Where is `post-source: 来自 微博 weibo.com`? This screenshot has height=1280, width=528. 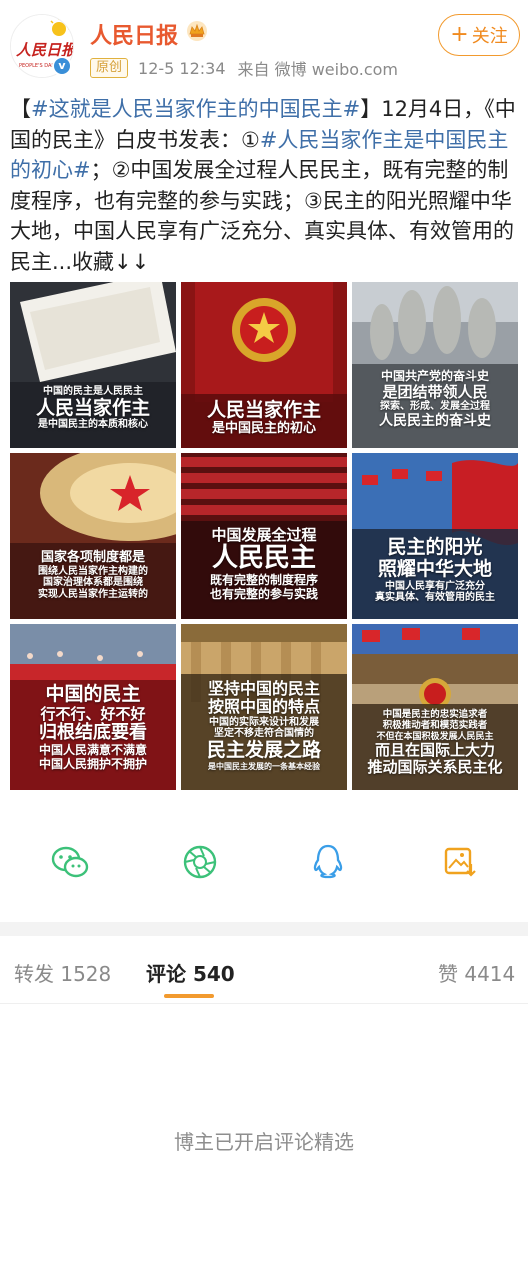
post-source: 来自 微博 weibo.com is located at coordinates (318, 69).